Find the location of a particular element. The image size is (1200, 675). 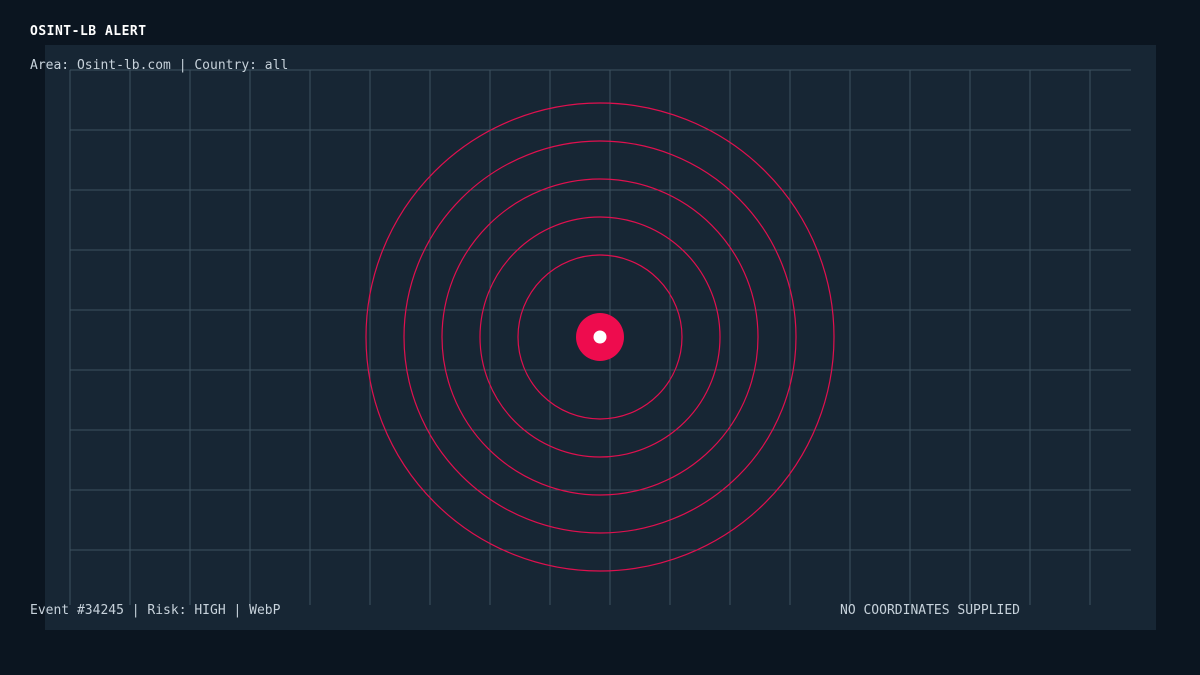

coordinates-status: NO COORDINATES SUPPLIED is located at coordinates (930, 610).